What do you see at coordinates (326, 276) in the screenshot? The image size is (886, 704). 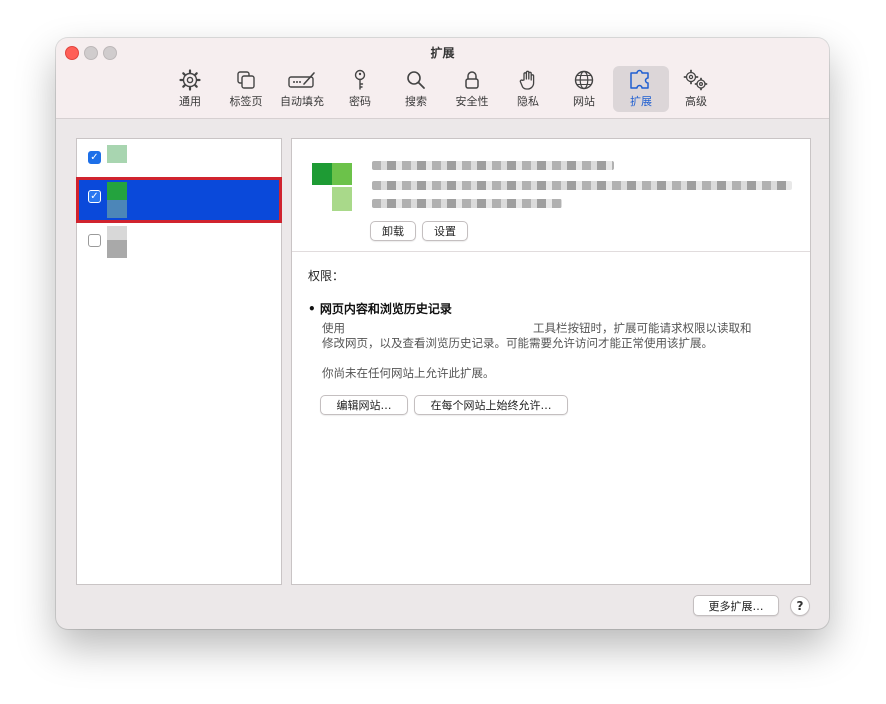 I see `permissions-title: 权限：` at bounding box center [326, 276].